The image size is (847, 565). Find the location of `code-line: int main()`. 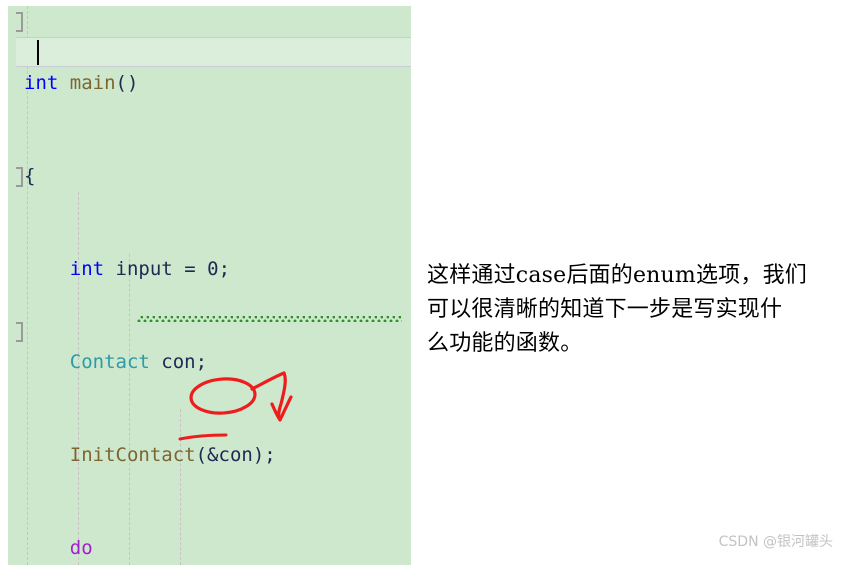

code-line: int main() is located at coordinates (209, 83).